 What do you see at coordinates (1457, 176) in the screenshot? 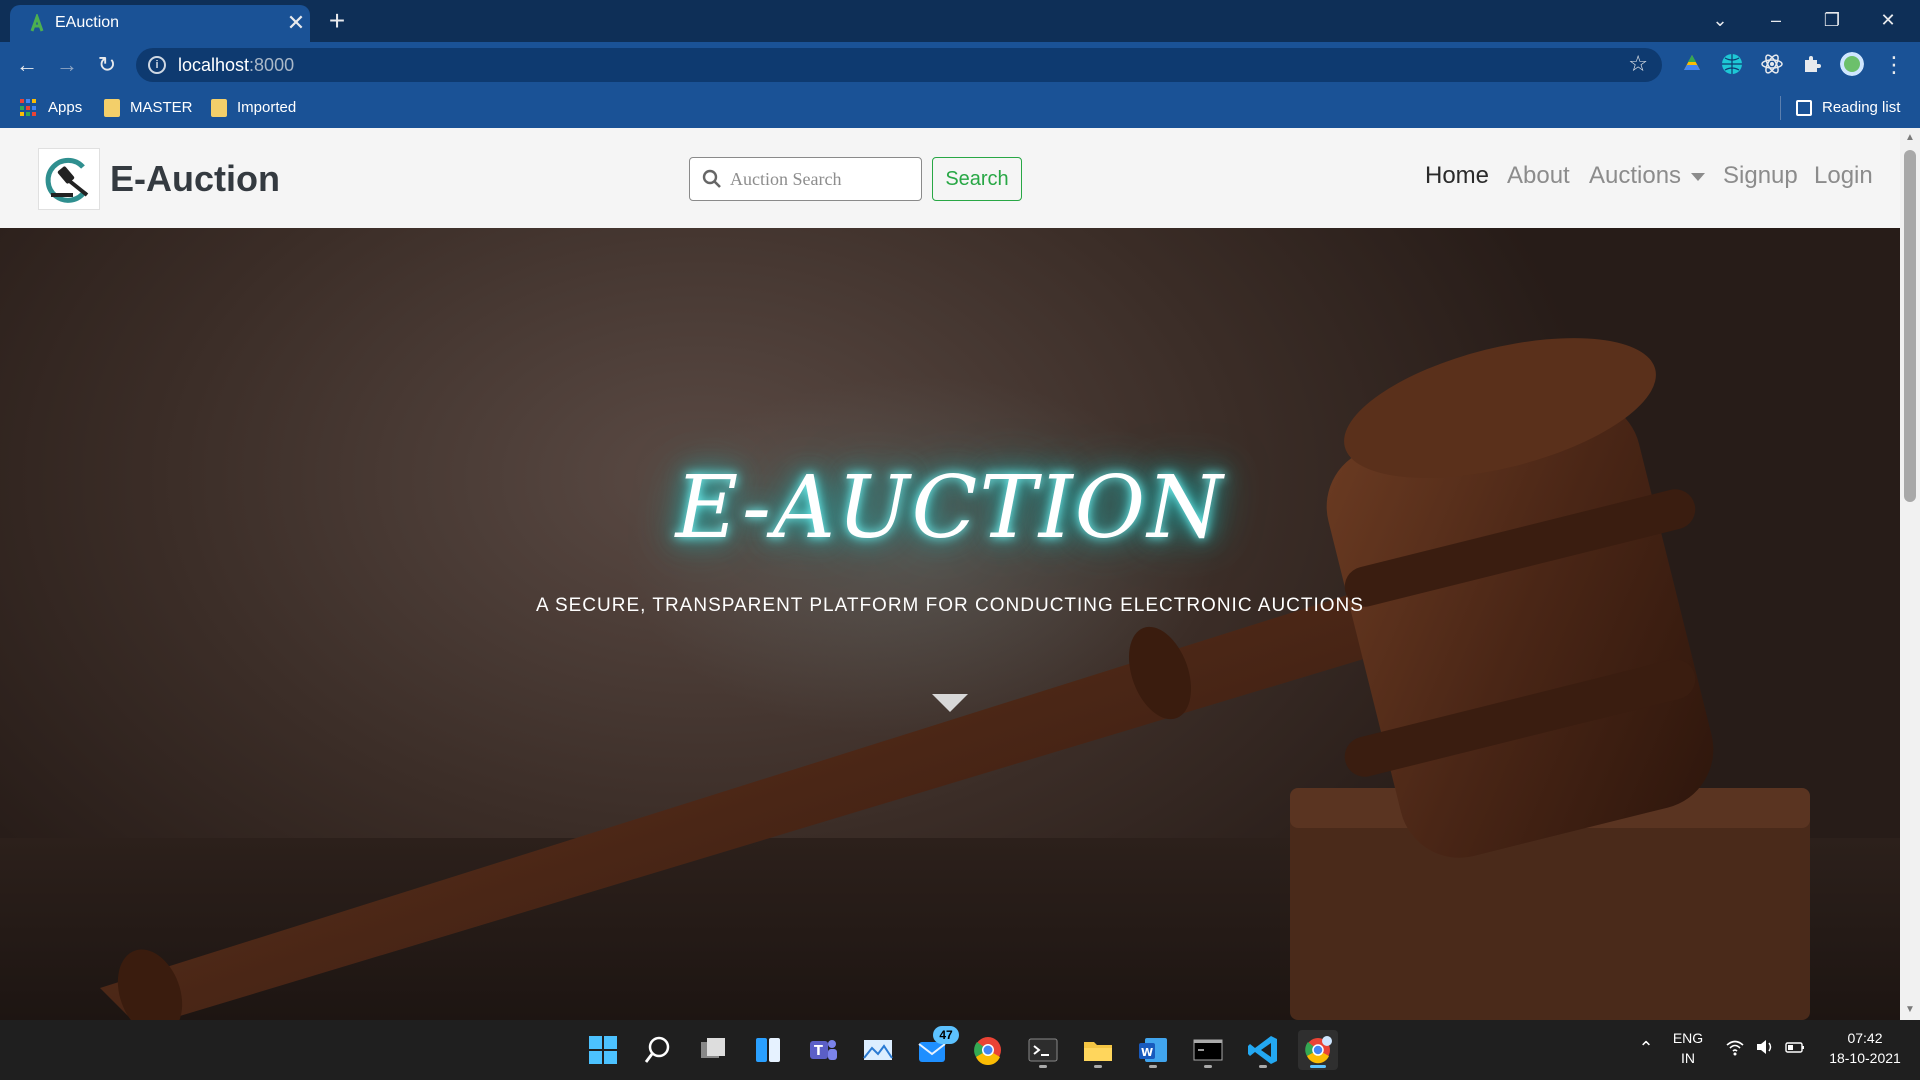
I see `nav-home: Home` at bounding box center [1457, 176].